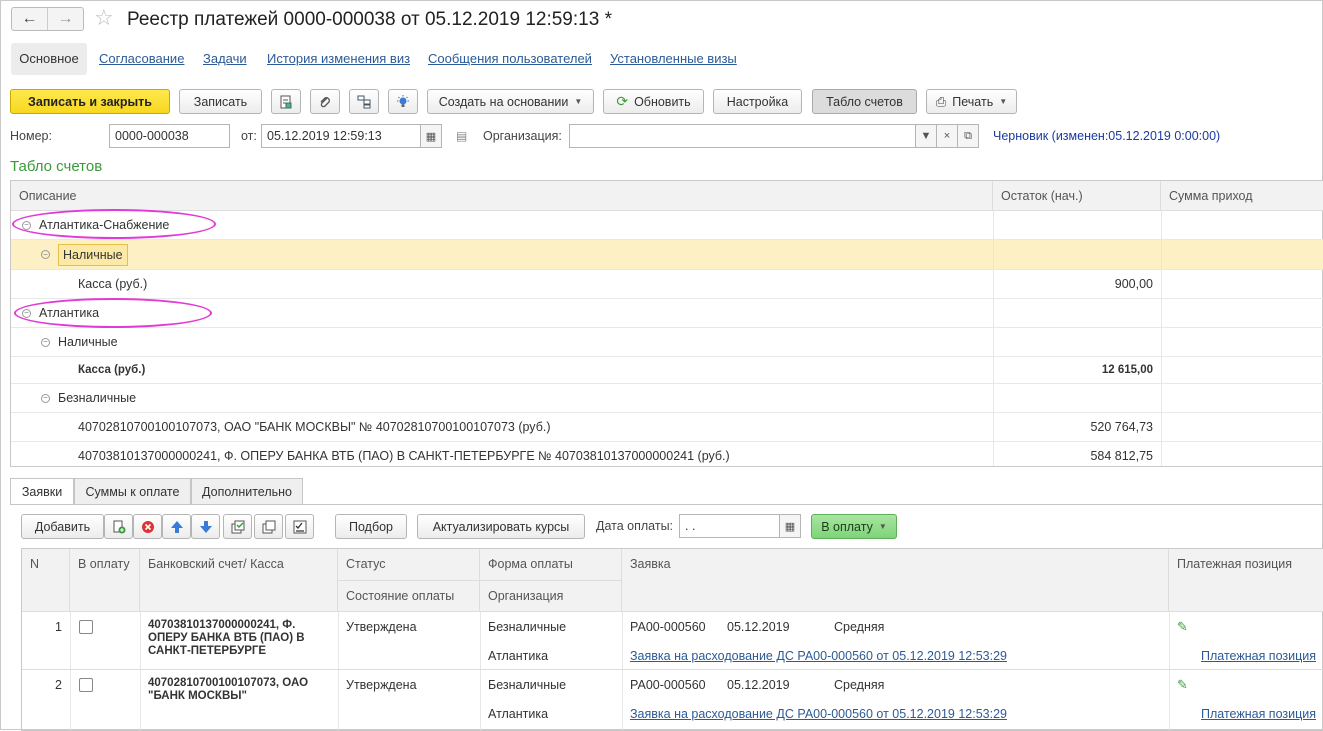 Image resolution: width=1323 pixels, height=731 pixels. Describe the element at coordinates (338, 58) in the screenshot. I see `tab-visa-history: История изменения виз` at that location.